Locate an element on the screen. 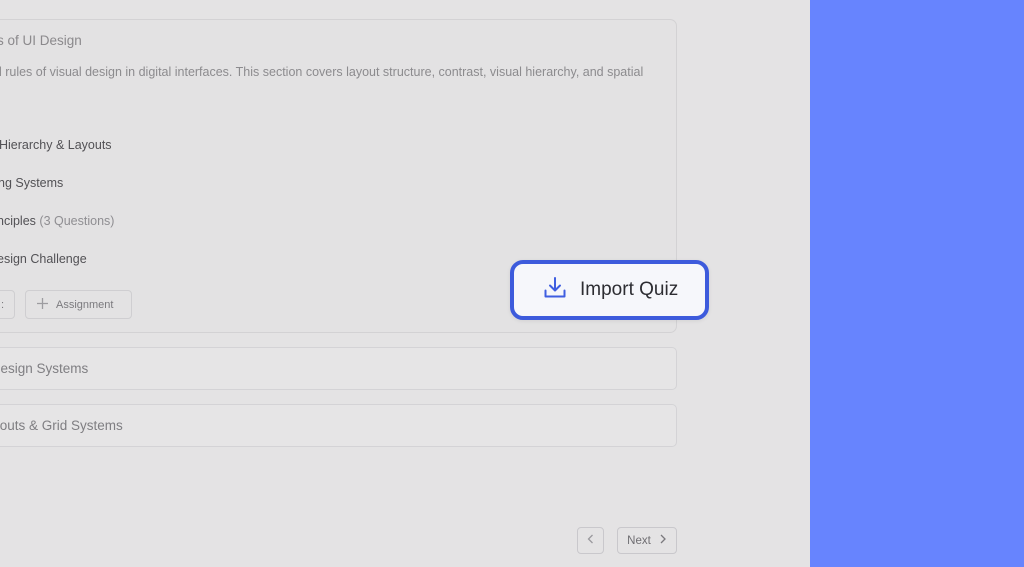  lesson-item: ng Systems is located at coordinates (31, 183).